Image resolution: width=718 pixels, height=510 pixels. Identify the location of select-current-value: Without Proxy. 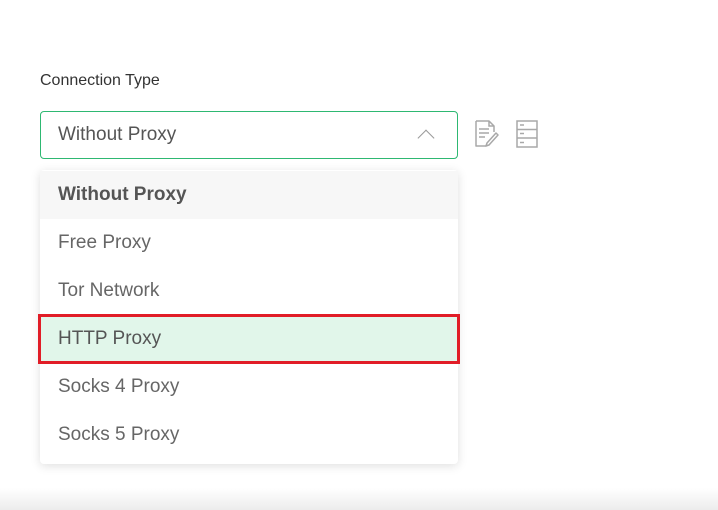
(117, 134).